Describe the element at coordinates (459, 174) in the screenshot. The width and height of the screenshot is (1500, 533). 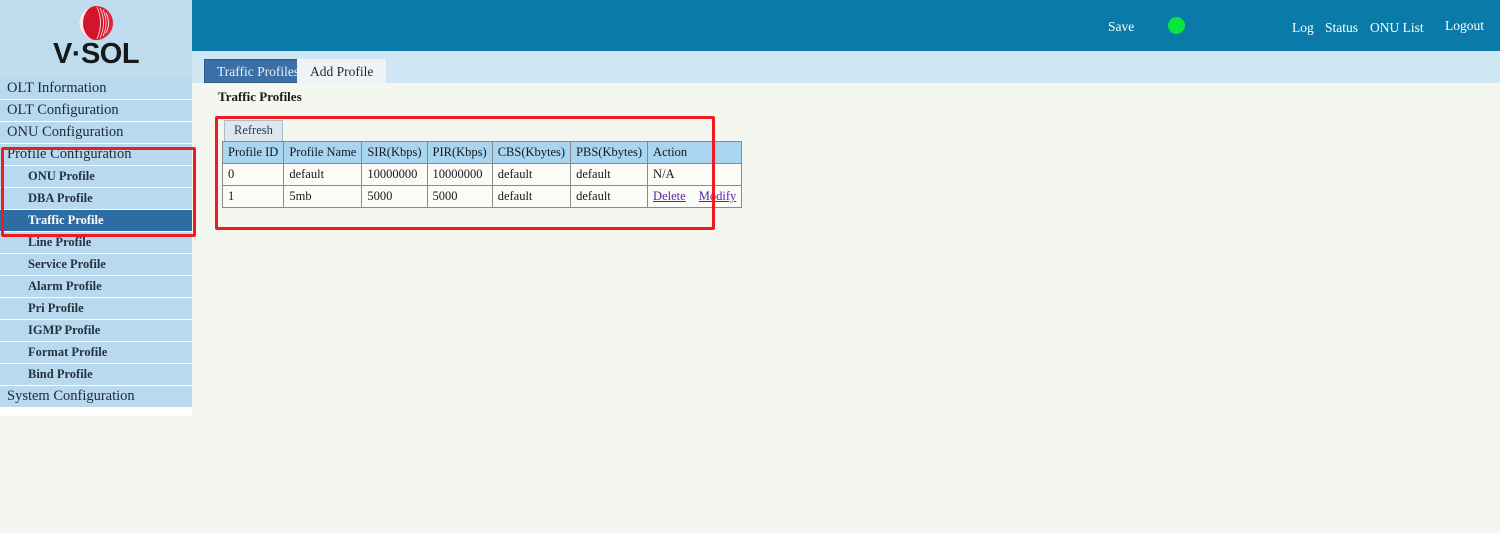
I see `cell-pir: 10000000` at that location.